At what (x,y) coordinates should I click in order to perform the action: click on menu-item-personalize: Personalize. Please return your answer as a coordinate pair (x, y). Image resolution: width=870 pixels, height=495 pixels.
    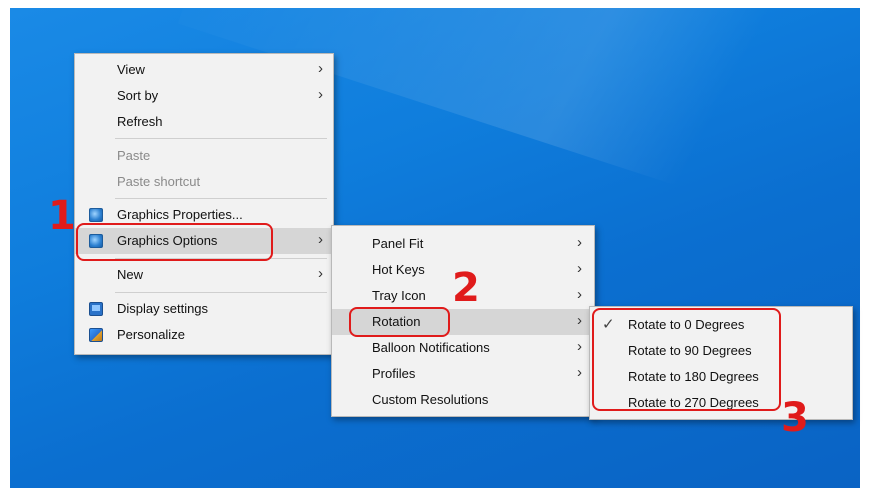
    Looking at the image, I should click on (204, 335).